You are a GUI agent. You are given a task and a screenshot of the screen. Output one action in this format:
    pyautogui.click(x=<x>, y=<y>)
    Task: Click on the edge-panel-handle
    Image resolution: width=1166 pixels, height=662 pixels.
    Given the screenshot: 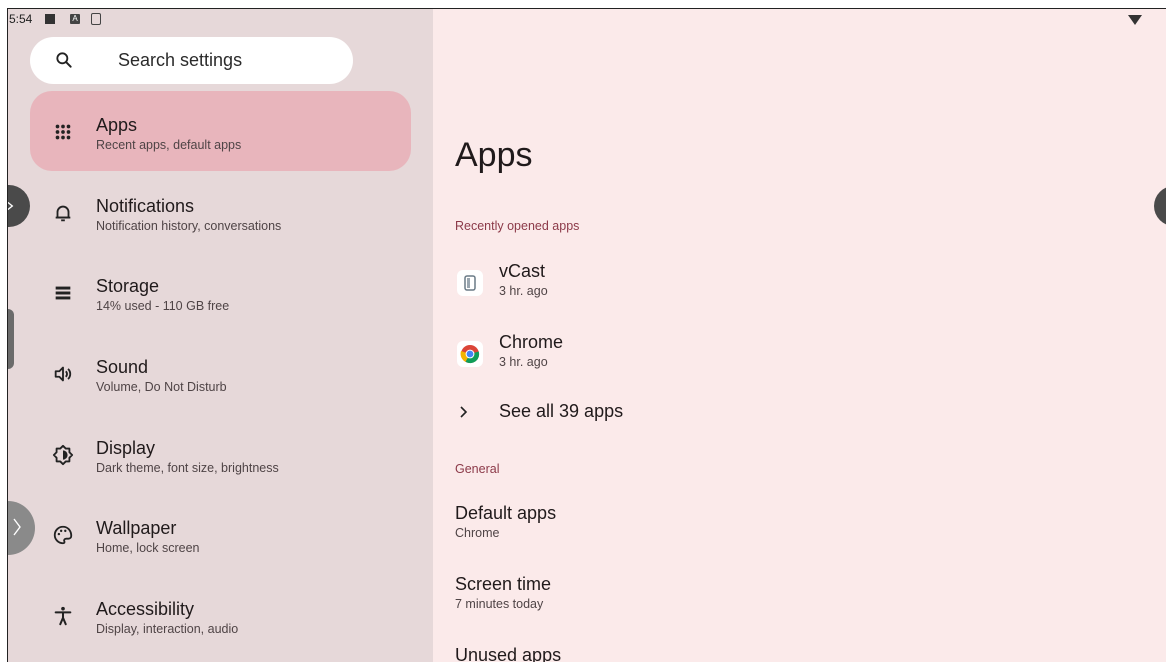 What is the action you would take?
    pyautogui.click(x=19, y=206)
    